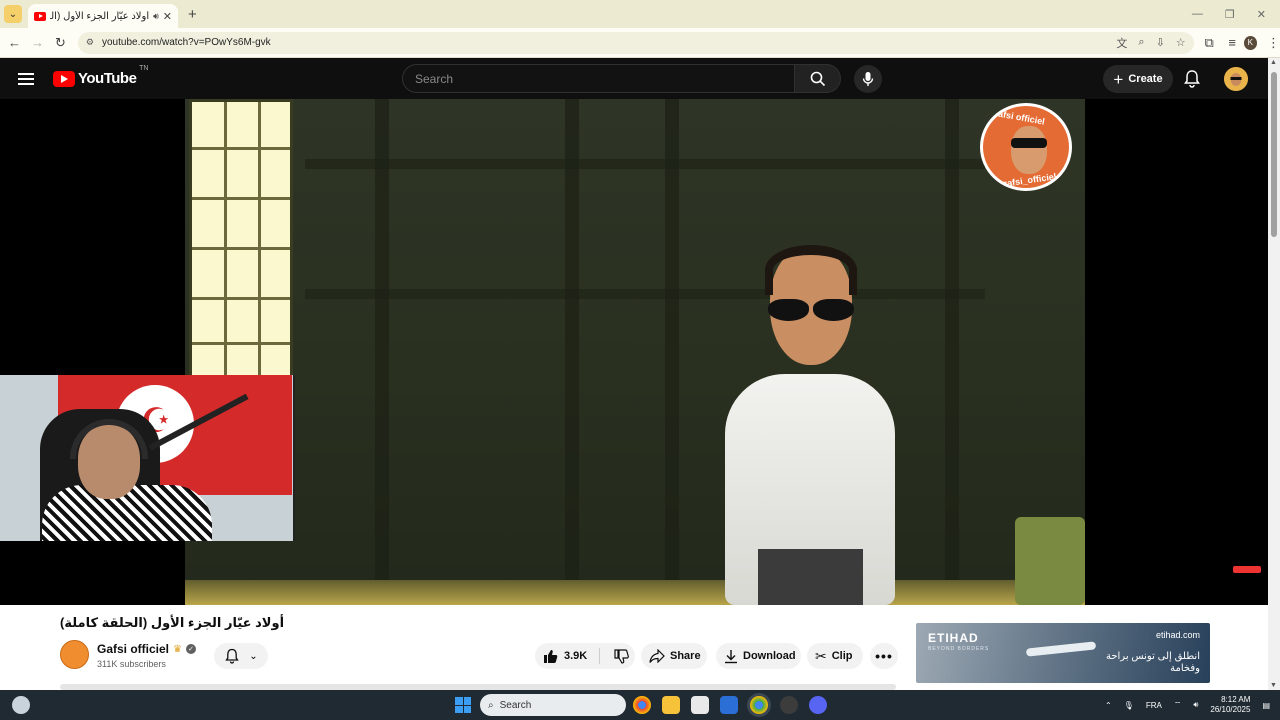 This screenshot has width=1280, height=720. I want to click on language-indicator: FRA, so click(1154, 705).